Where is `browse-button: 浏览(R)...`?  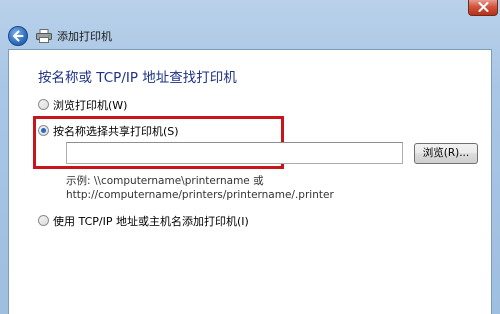 browse-button: 浏览(R)... is located at coordinates (446, 153).